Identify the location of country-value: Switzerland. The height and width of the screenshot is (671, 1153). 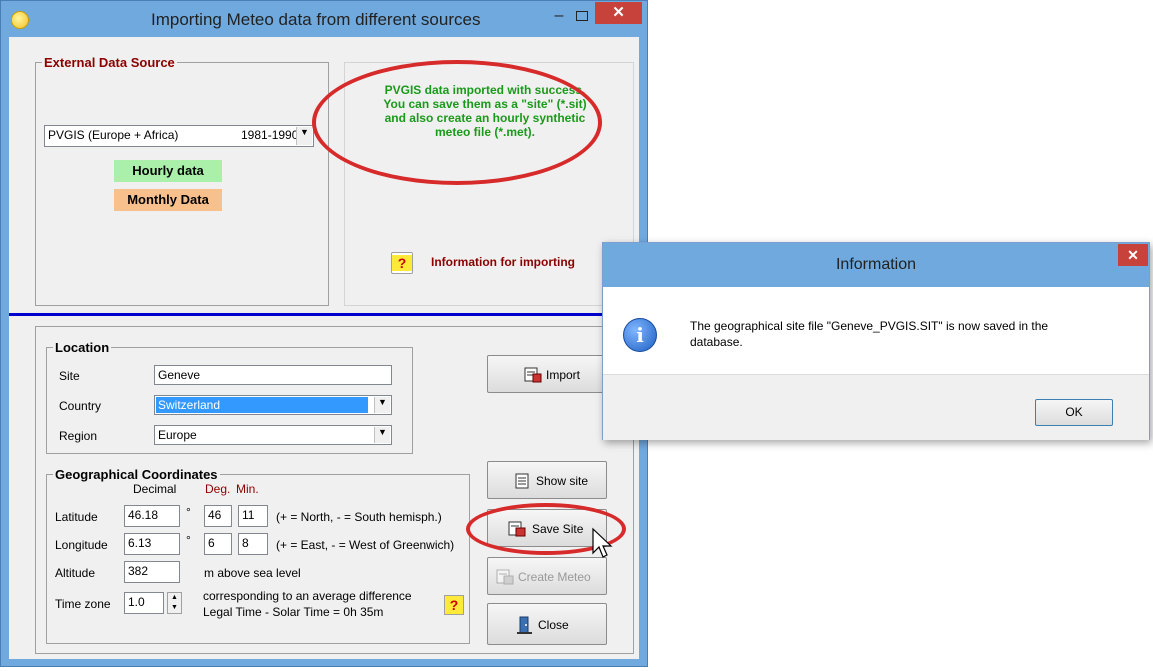
(262, 405).